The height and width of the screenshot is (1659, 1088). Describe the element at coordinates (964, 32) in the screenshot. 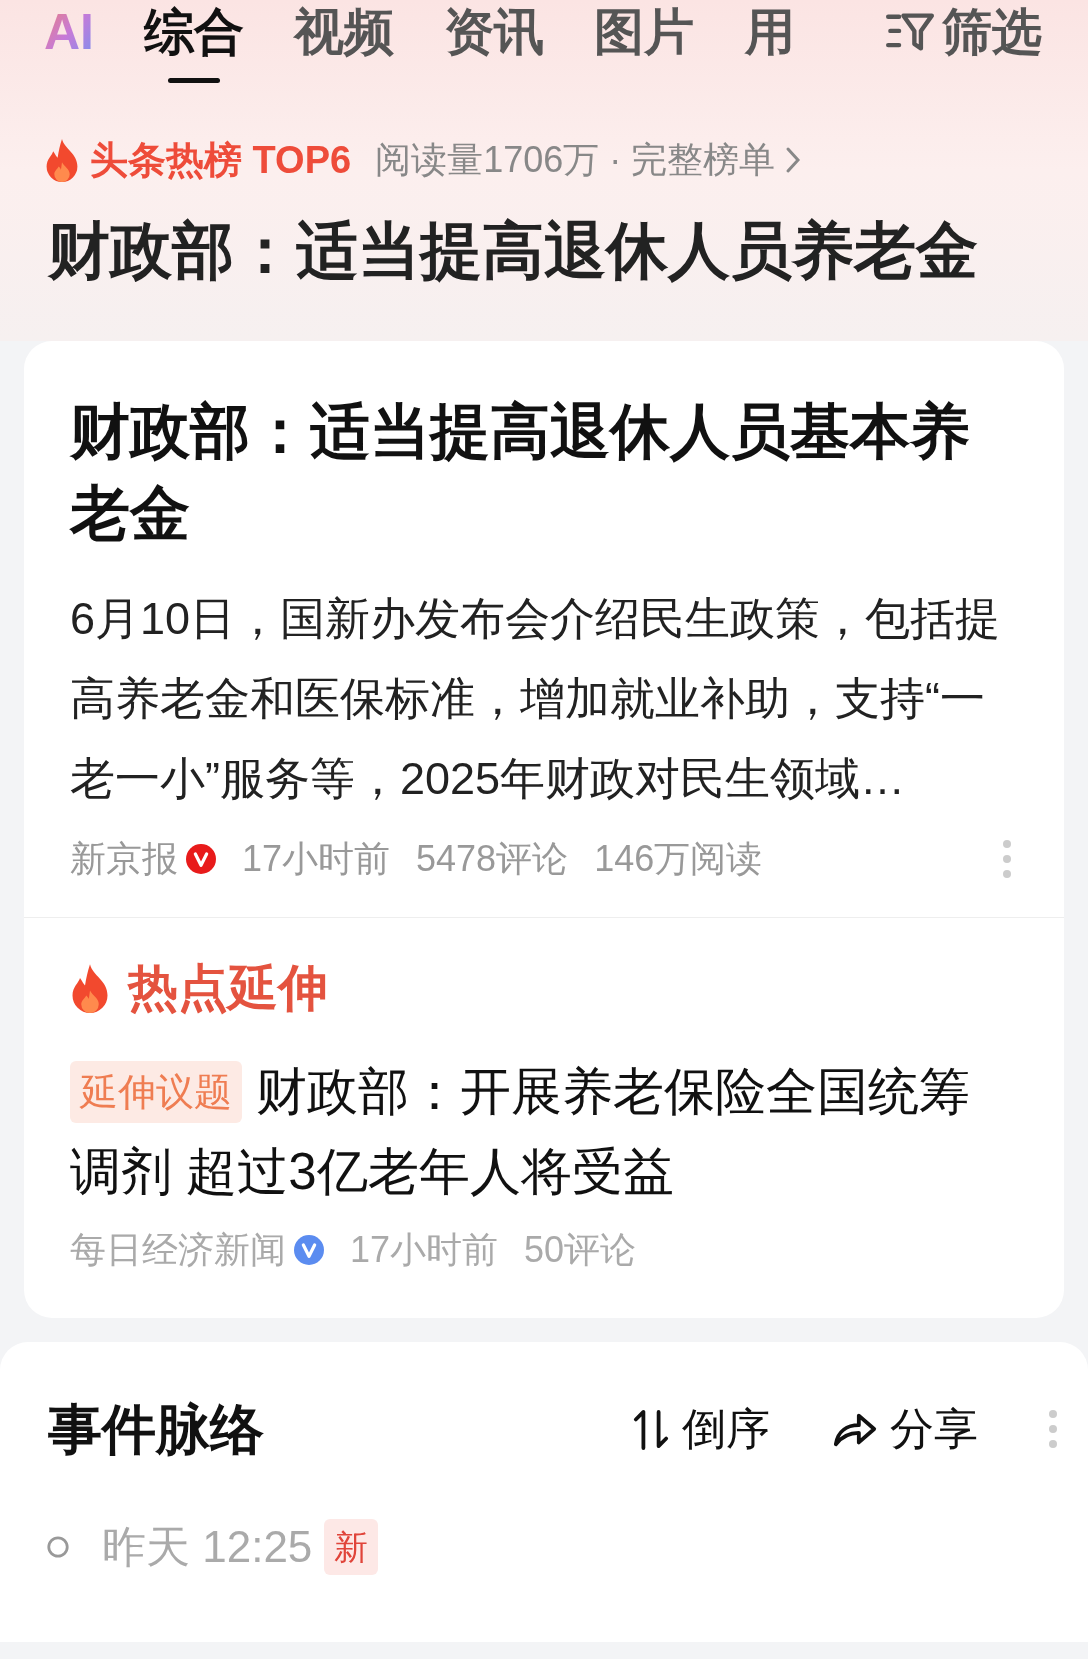

I see `filter-button: 筛选` at that location.